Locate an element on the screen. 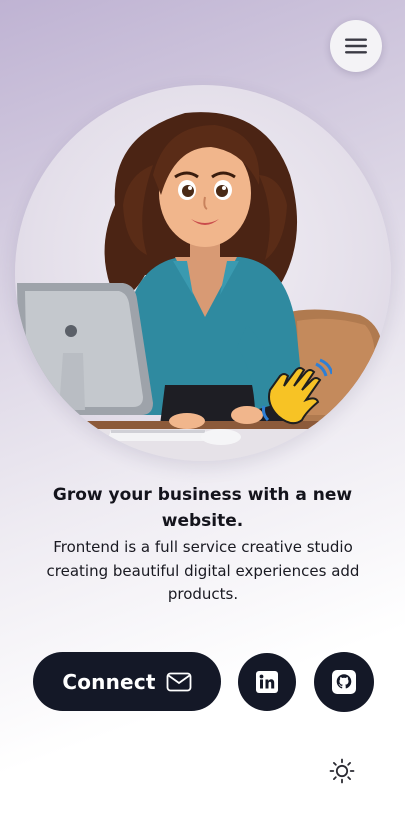 The image size is (405, 823). menu-button is located at coordinates (356, 46).